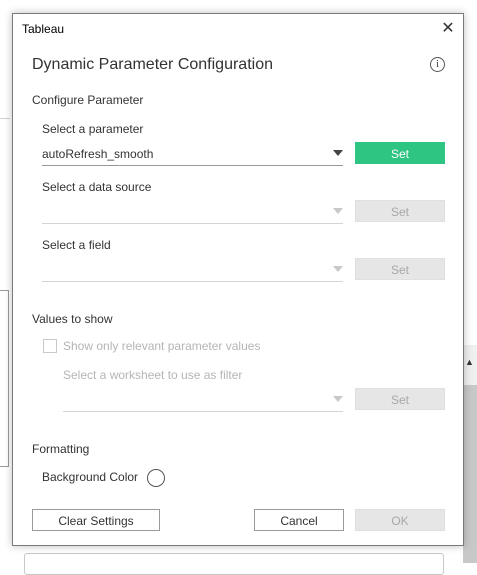 The width and height of the screenshot is (477, 575). I want to click on configure-parameter-heading: Configure Parameter, so click(88, 100).